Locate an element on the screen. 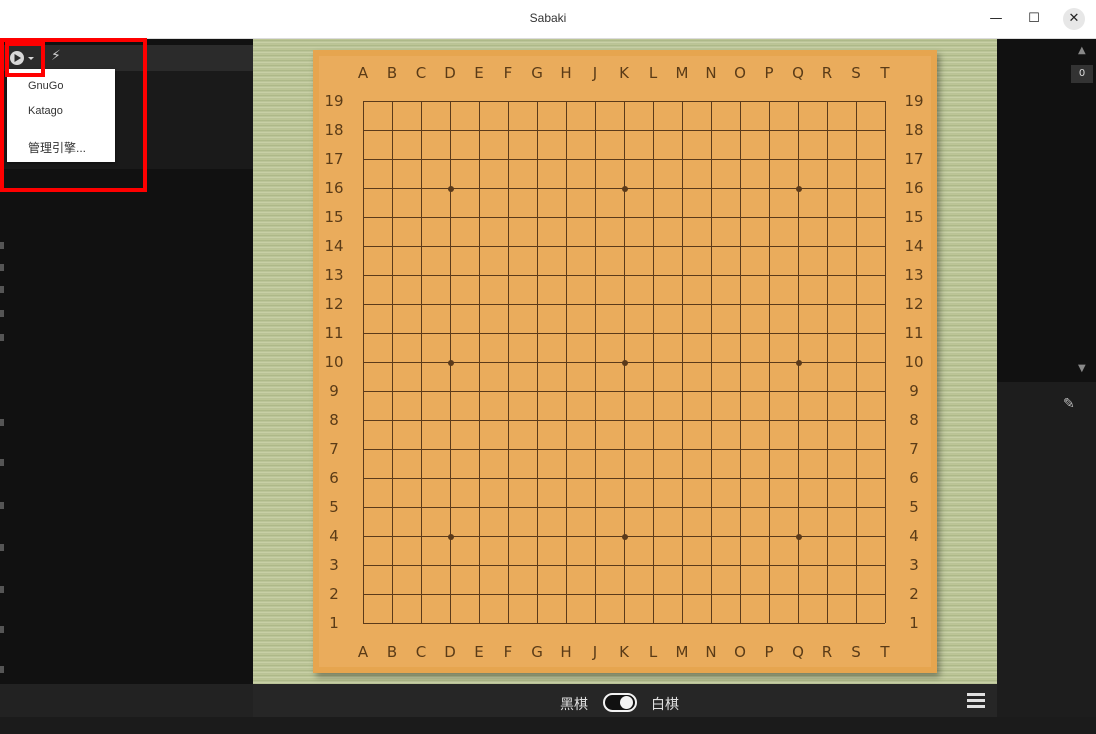 The width and height of the screenshot is (1096, 734). row-label-right-3: 3 is located at coordinates (914, 565).